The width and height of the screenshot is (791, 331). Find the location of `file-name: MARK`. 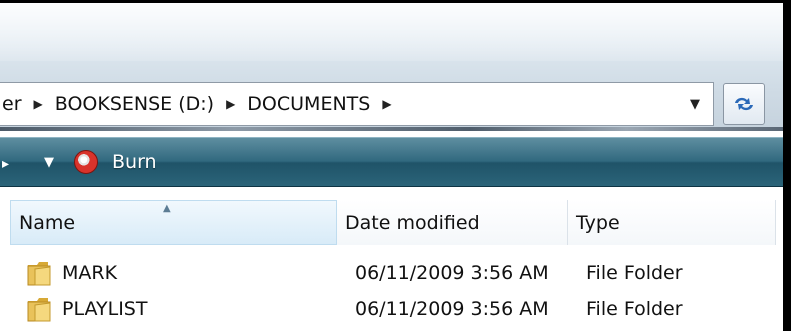

file-name: MARK is located at coordinates (90, 273).